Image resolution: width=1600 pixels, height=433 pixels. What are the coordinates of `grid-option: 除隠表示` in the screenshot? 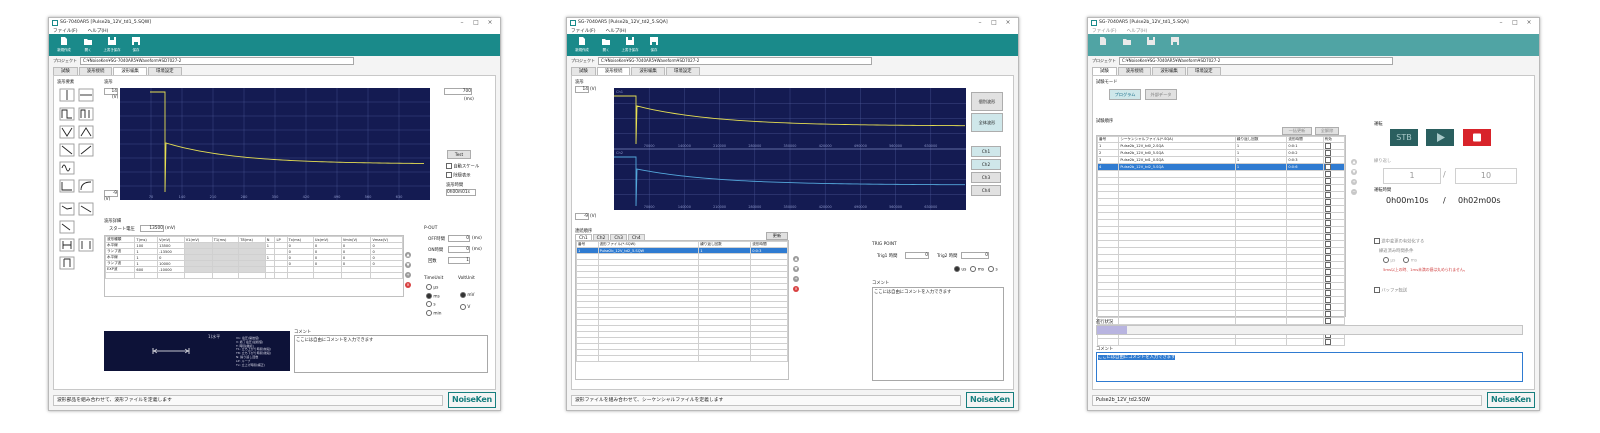 It's located at (458, 175).